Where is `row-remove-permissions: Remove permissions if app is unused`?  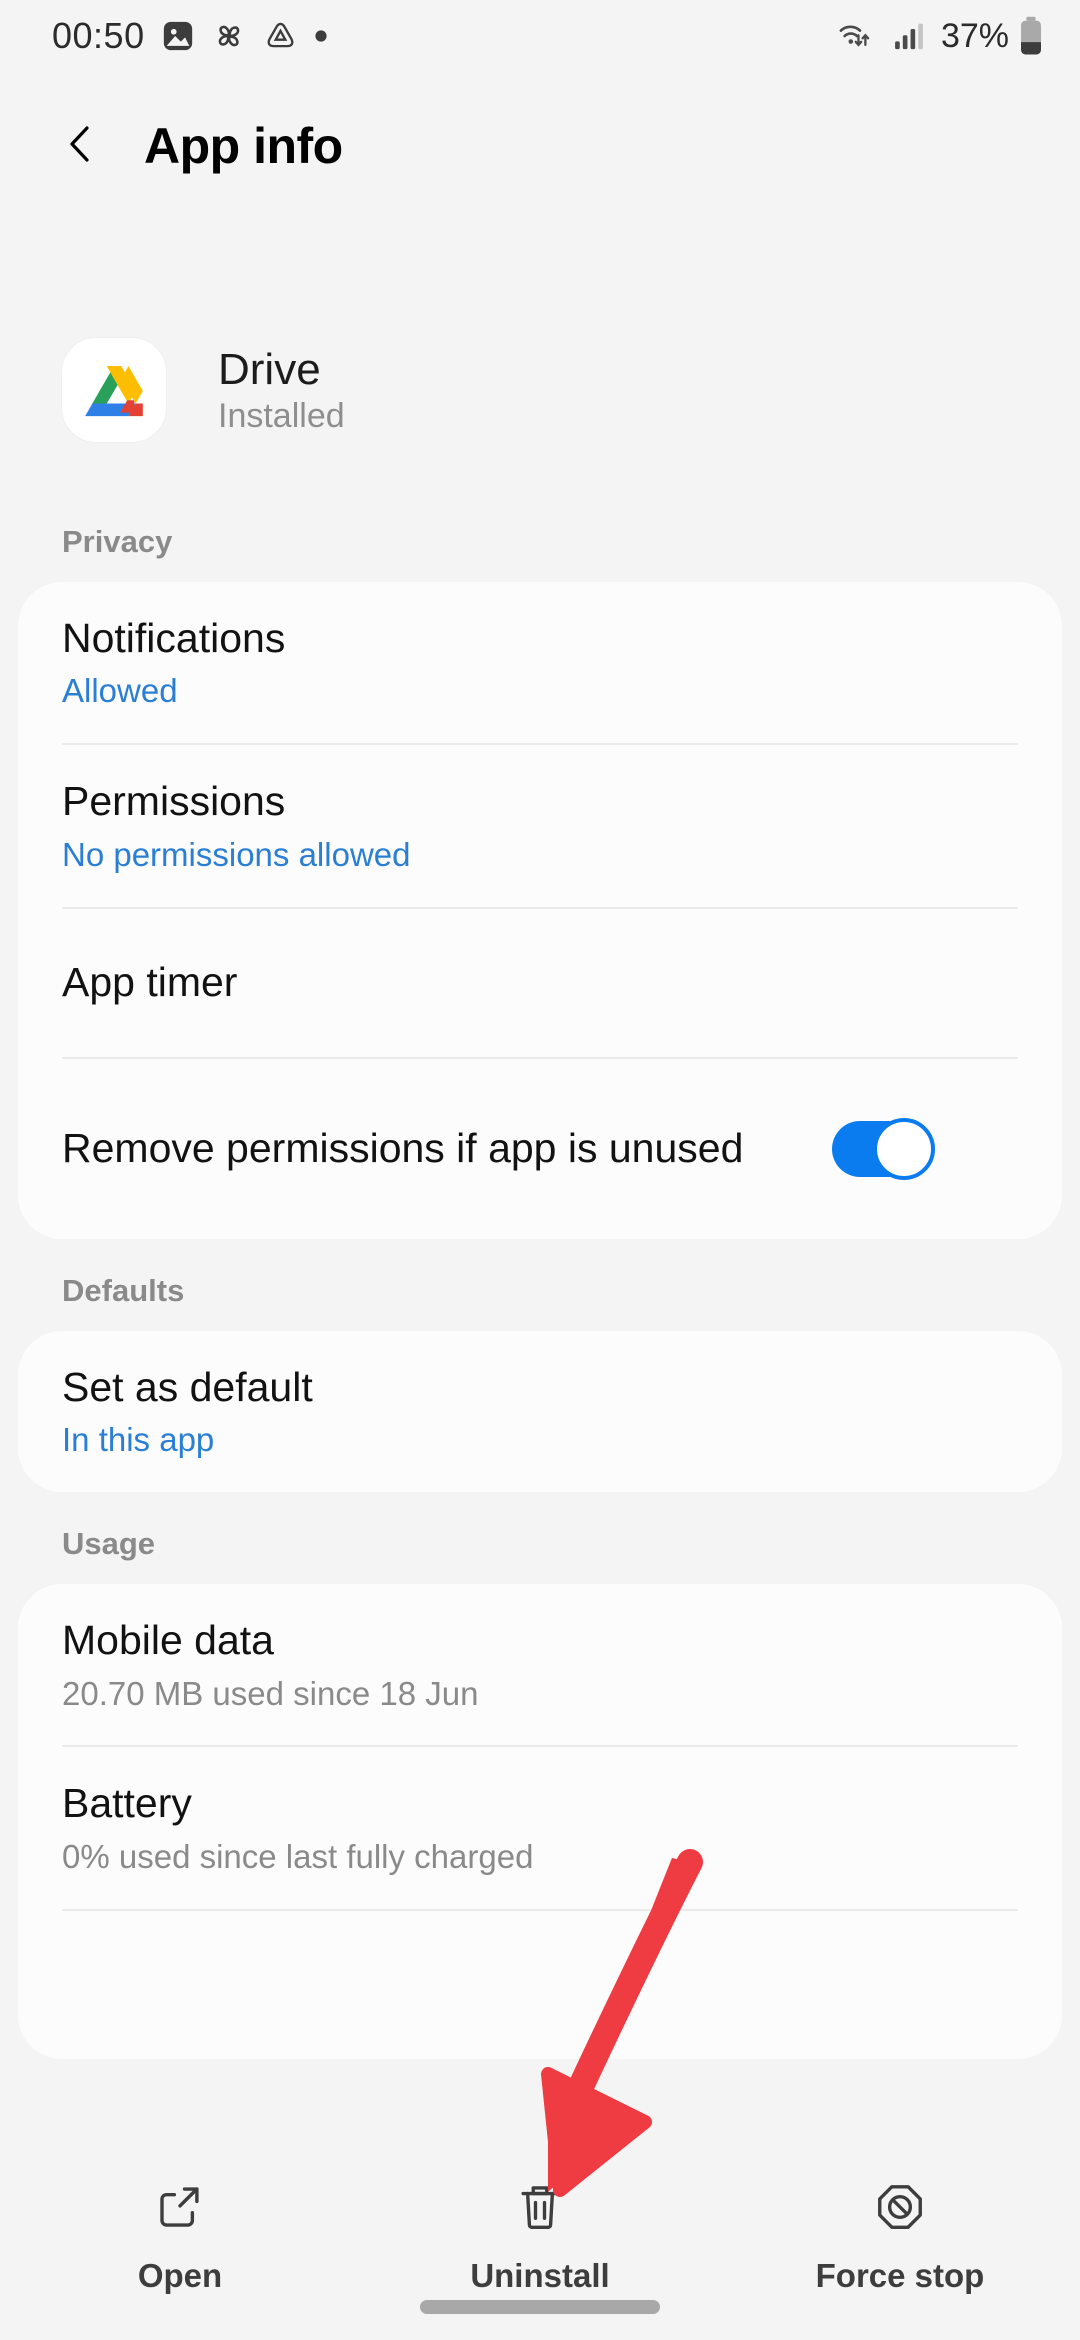
row-remove-permissions: Remove permissions if app is unused is located at coordinates (540, 1149).